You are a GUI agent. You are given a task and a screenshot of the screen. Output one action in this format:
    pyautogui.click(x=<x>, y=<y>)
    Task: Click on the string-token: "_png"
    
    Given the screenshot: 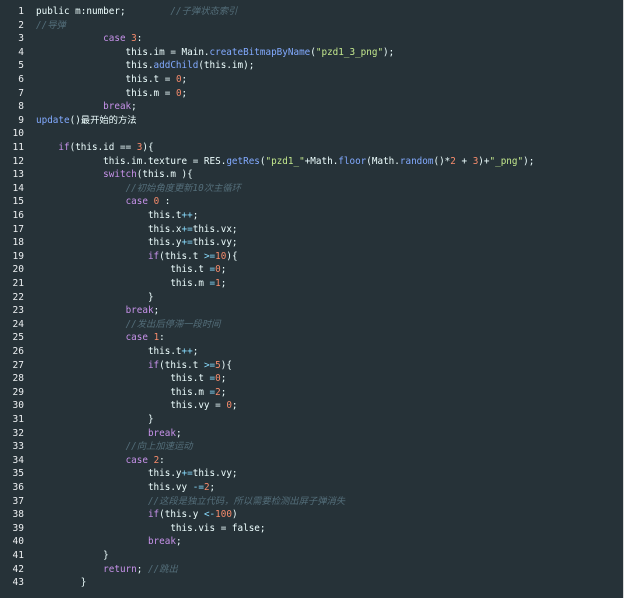 What is the action you would take?
    pyautogui.click(x=506, y=161)
    